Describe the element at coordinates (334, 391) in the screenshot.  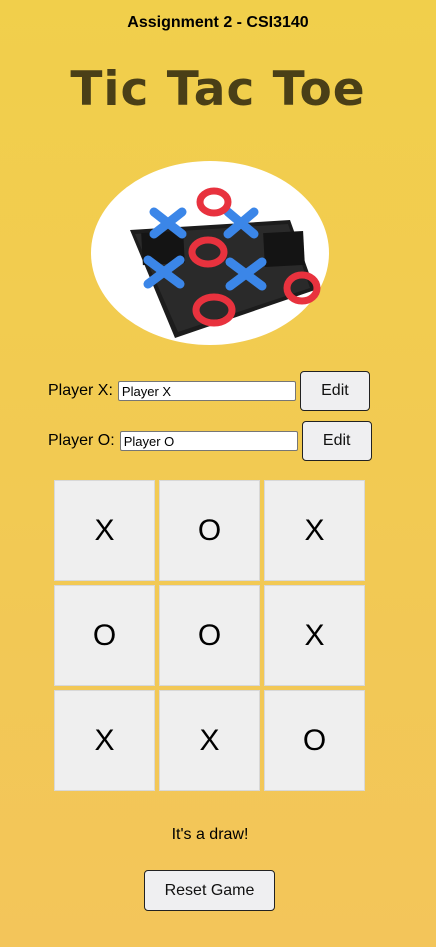
I see `edit-player-x-button: Edit` at that location.